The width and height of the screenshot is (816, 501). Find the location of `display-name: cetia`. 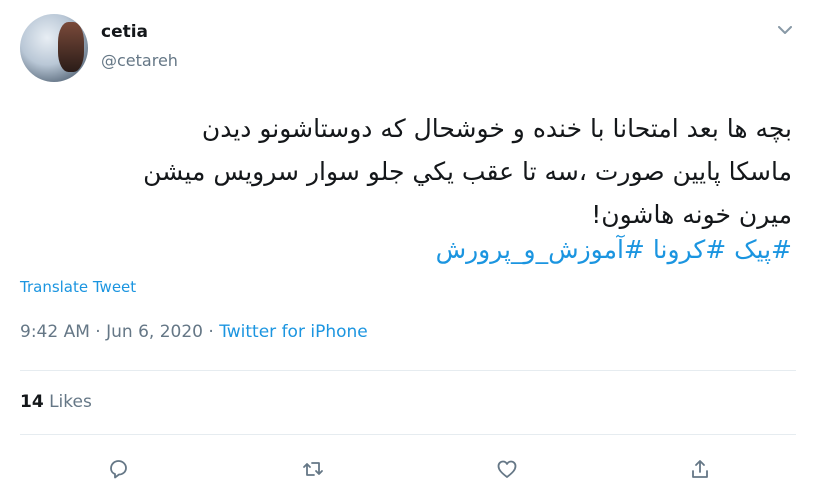

display-name: cetia is located at coordinates (124, 32).